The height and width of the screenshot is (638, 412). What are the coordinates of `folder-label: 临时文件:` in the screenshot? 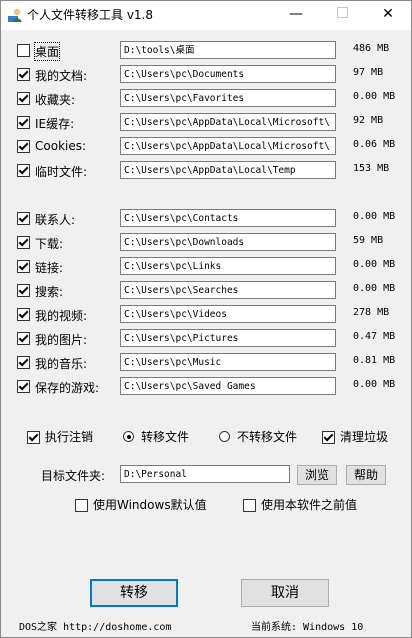 It's located at (61, 172).